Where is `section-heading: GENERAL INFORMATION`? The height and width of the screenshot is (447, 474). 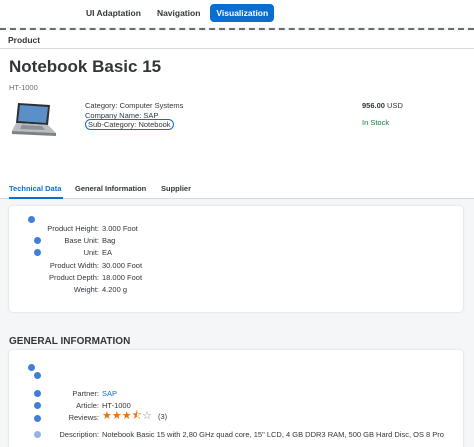
section-heading: GENERAL INFORMATION is located at coordinates (70, 341).